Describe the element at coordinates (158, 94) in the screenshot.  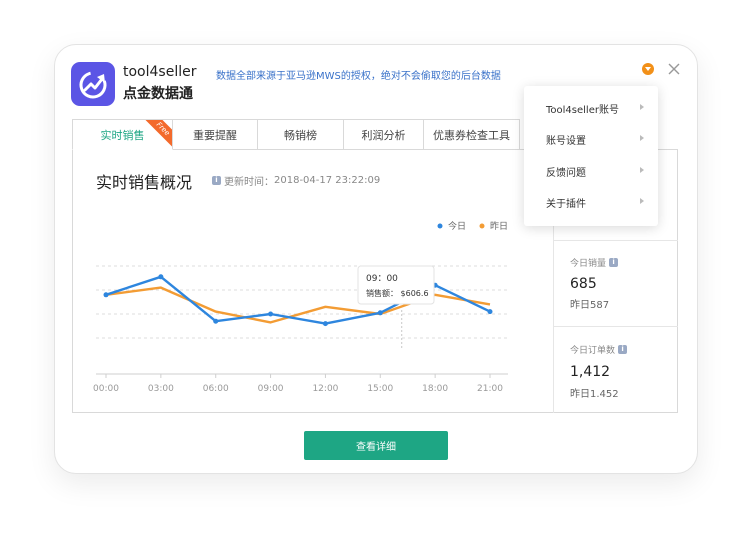
I see `brand-subtitle: 点金数据通` at that location.